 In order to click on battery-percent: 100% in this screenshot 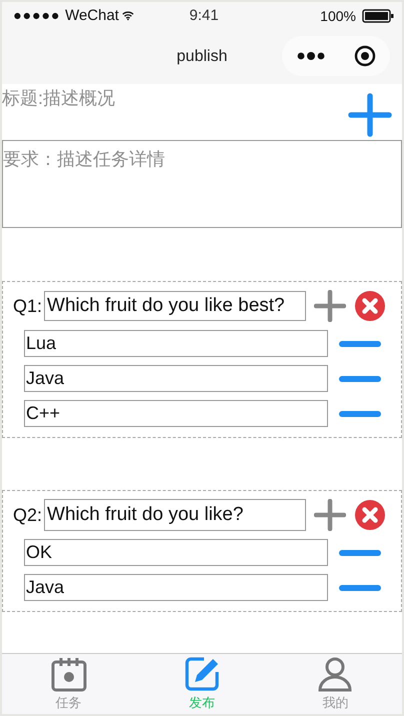, I will do `click(338, 16)`.